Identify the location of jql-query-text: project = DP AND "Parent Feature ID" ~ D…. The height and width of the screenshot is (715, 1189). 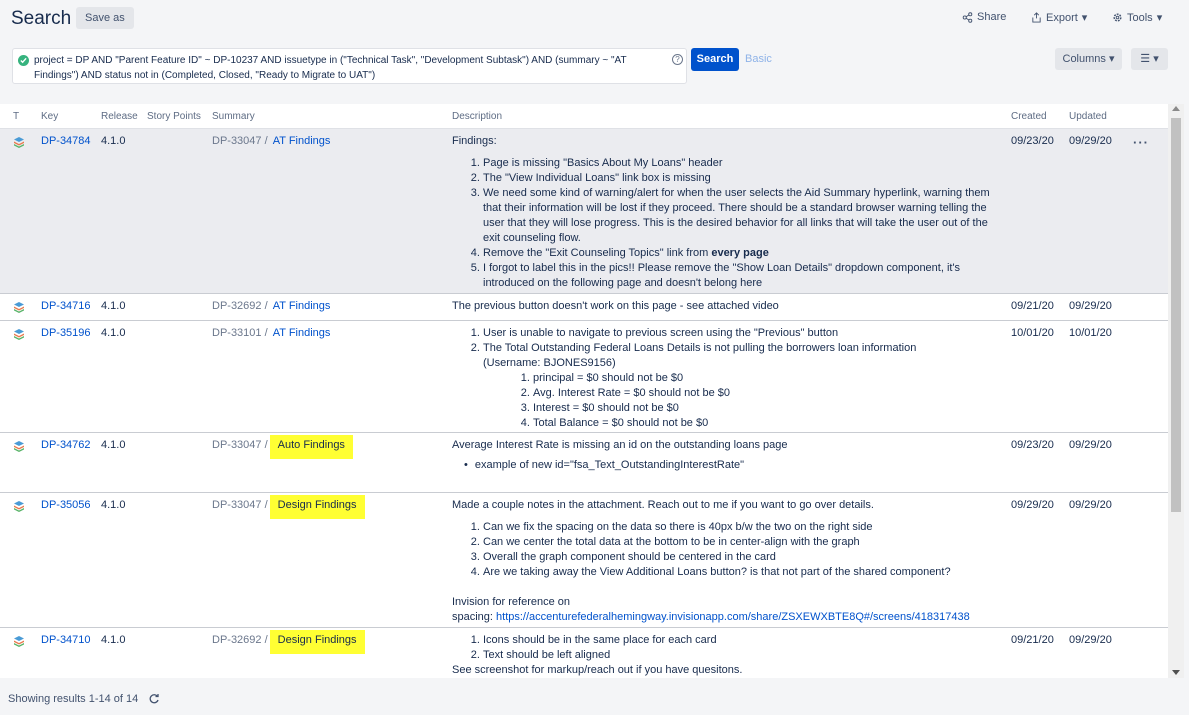
(349, 68).